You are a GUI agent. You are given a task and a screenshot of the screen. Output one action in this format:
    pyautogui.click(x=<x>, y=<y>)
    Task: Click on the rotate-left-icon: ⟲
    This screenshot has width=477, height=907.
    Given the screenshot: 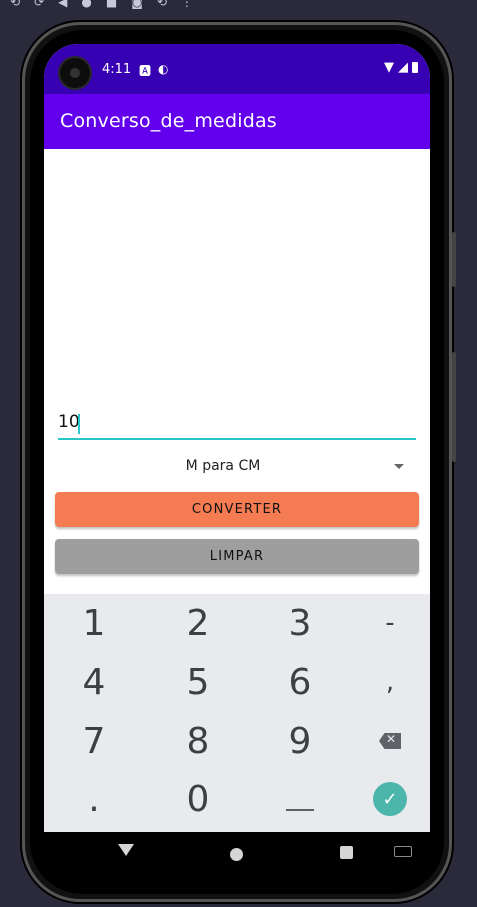 What is the action you would take?
    pyautogui.click(x=15, y=4)
    